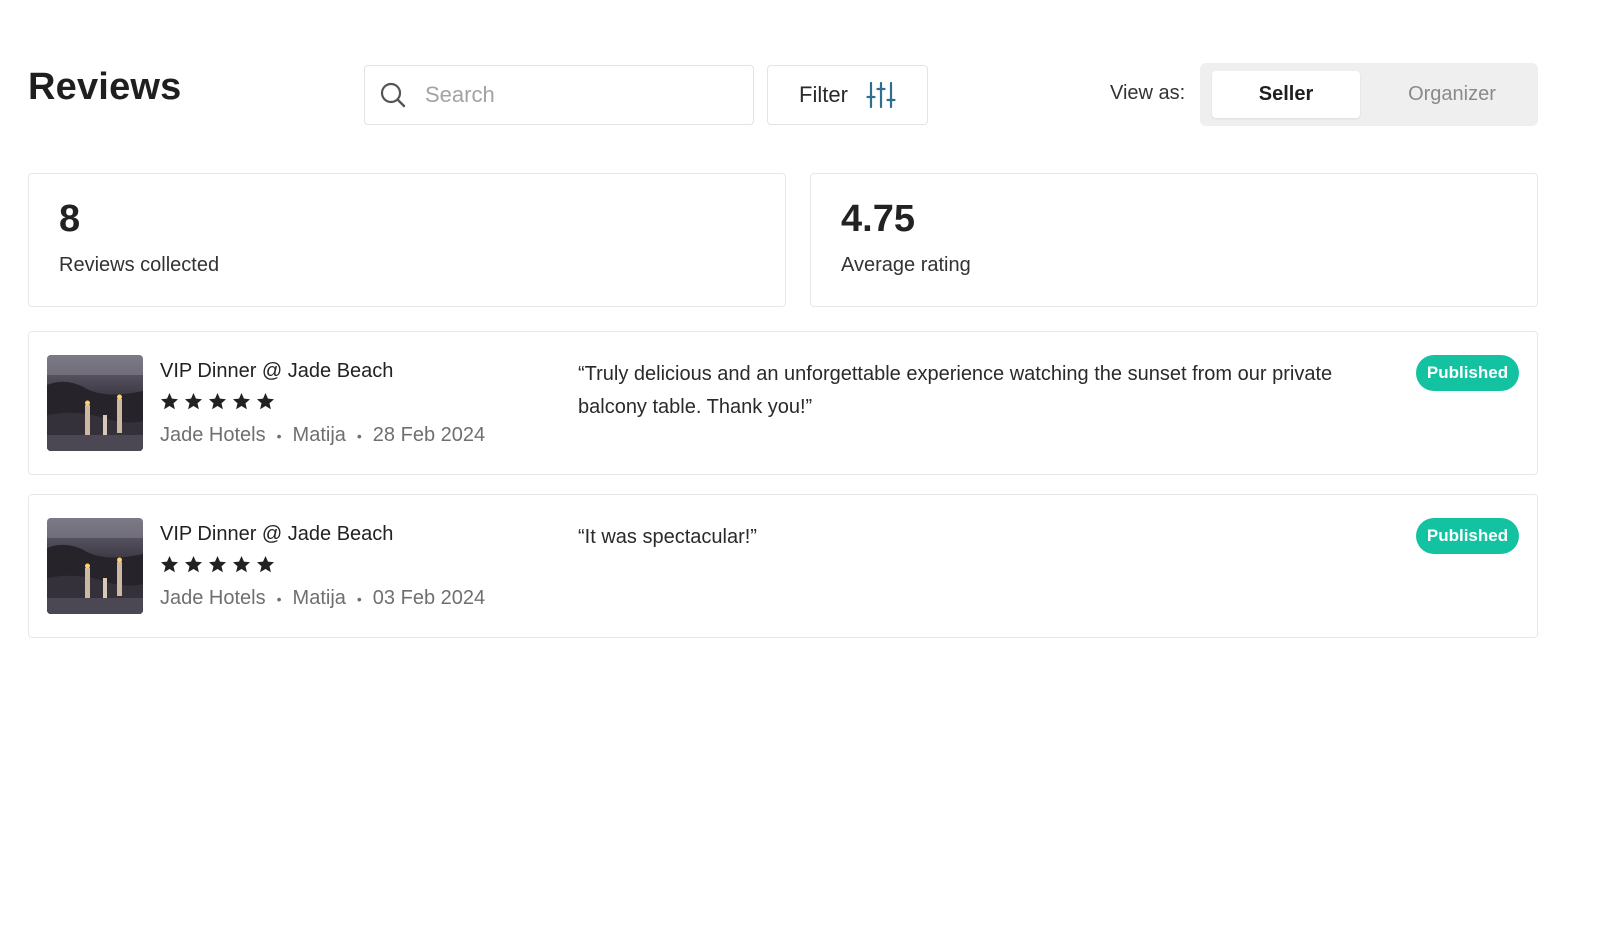 The width and height of the screenshot is (1600, 937). I want to click on review-meta: Jade Hotels • Matija • 28 Feb 2024, so click(322, 435).